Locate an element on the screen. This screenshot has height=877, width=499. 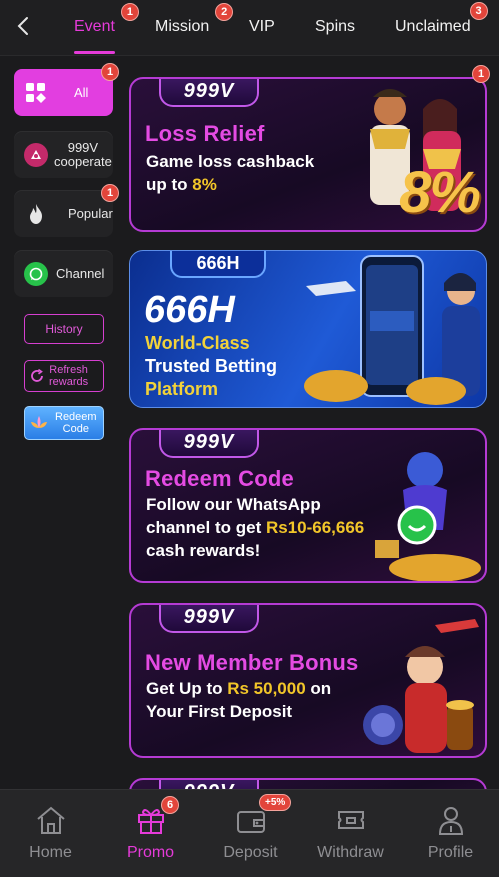
home-icon is located at coordinates (50, 820).